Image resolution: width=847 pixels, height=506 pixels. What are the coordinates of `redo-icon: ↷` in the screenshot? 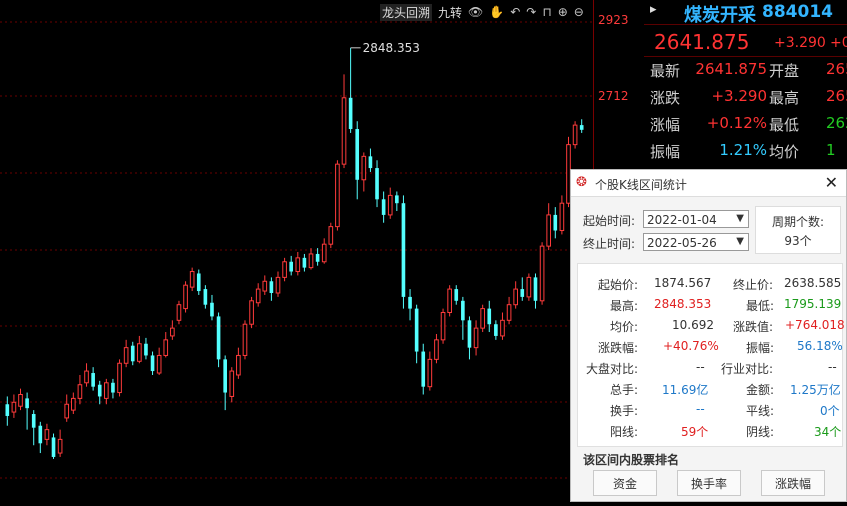 It's located at (531, 12).